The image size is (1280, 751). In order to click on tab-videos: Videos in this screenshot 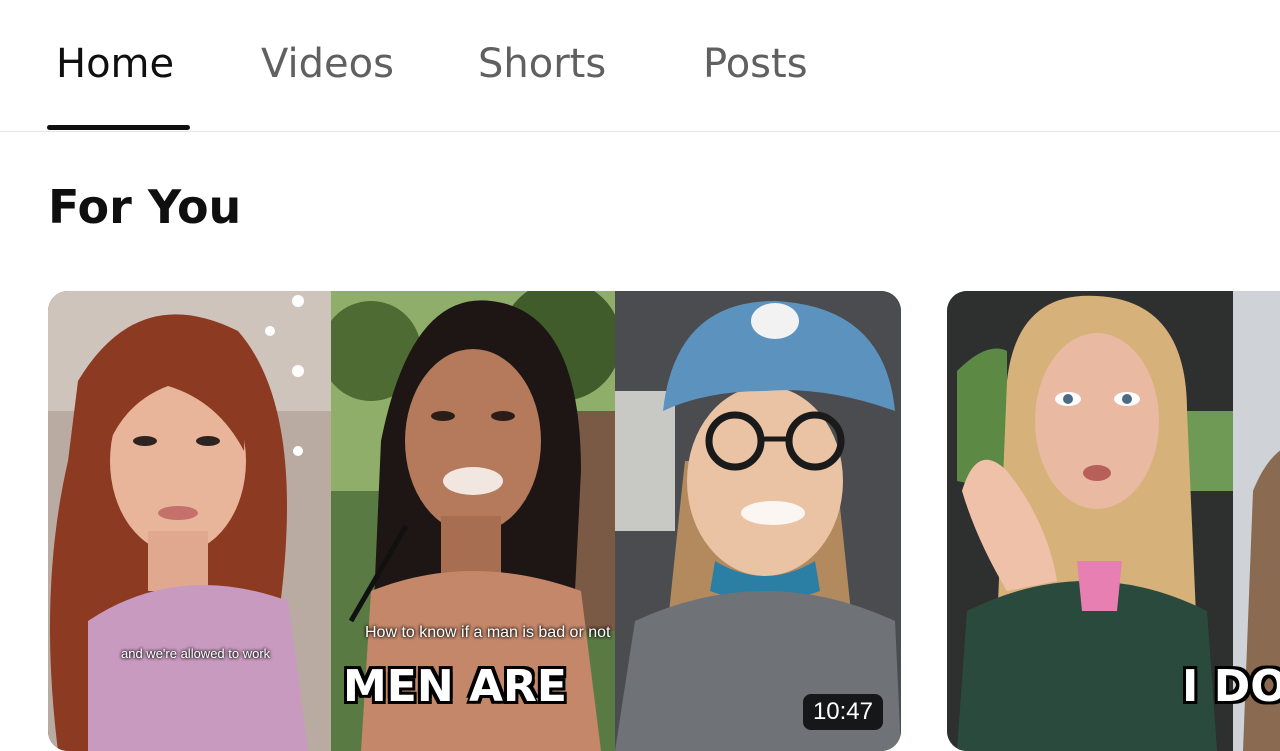, I will do `click(327, 64)`.